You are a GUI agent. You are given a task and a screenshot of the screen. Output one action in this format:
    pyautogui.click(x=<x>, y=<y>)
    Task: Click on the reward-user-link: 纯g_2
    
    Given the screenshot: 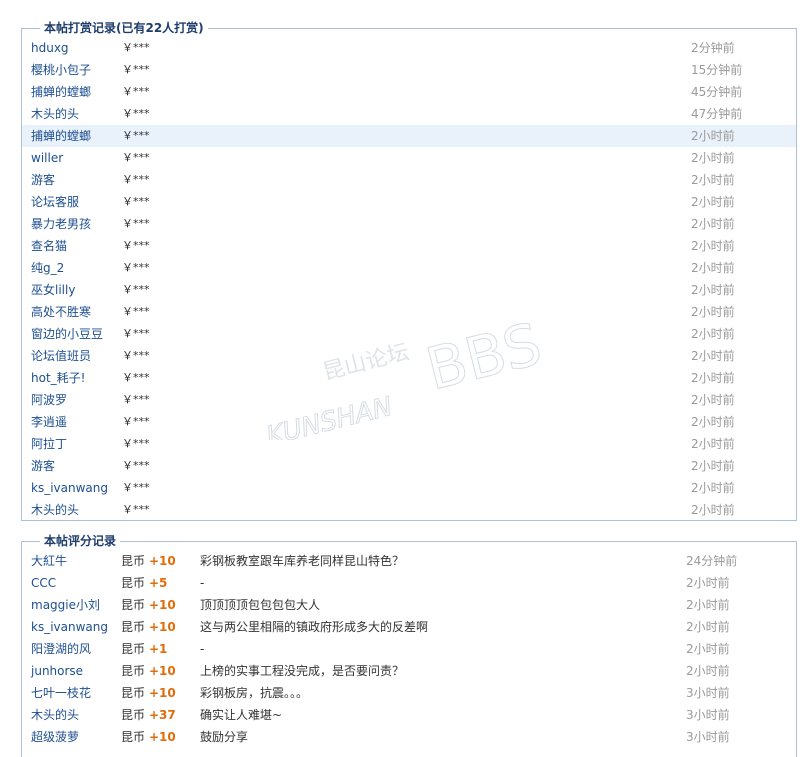 What is the action you would take?
    pyautogui.click(x=47, y=268)
    